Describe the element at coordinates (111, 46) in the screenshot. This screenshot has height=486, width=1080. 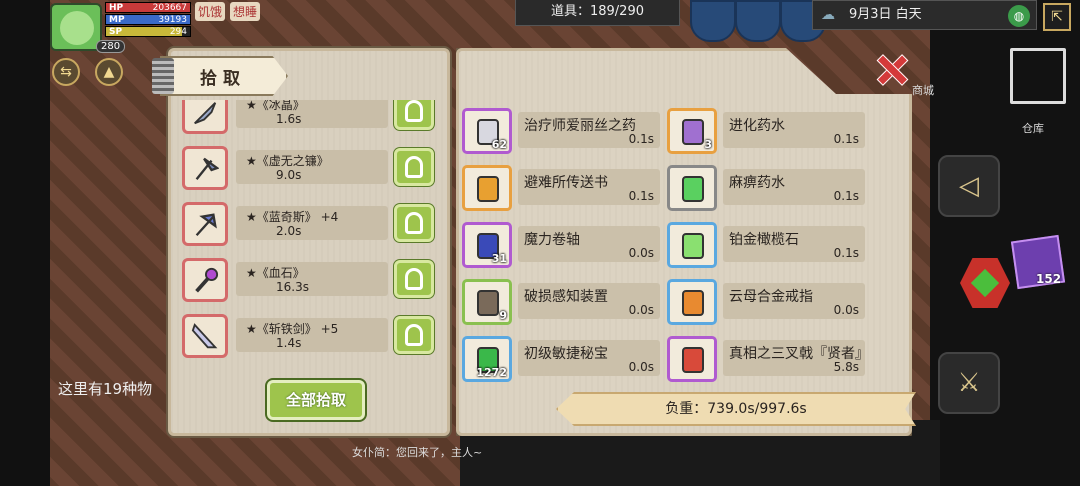
I see `level-badge: 280` at that location.